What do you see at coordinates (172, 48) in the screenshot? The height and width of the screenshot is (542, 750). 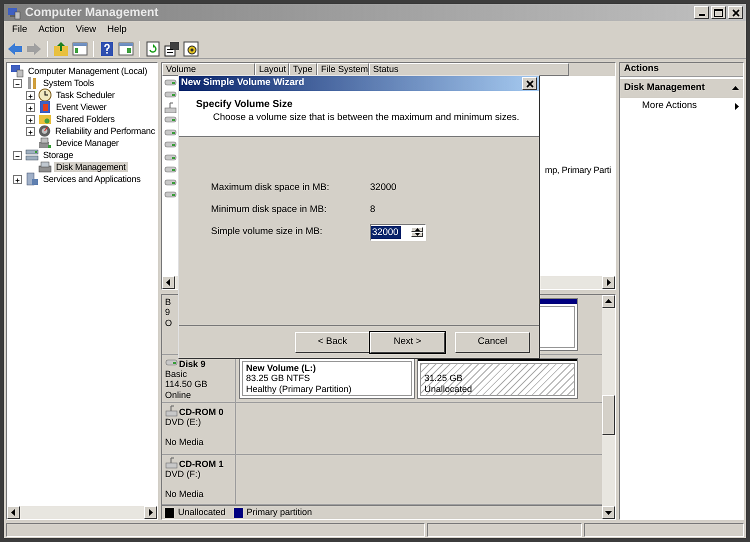 I see `properties-icon` at bounding box center [172, 48].